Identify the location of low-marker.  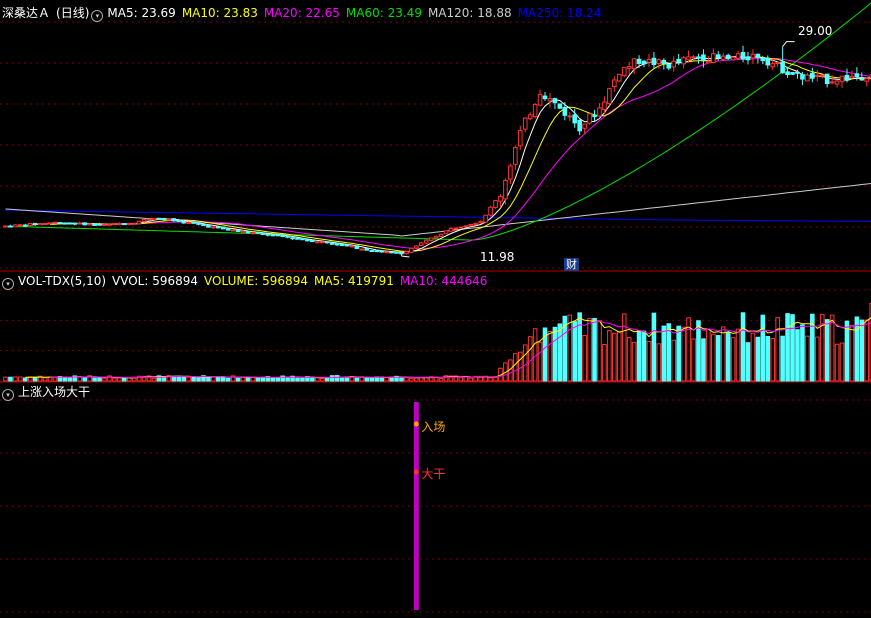
(405, 256).